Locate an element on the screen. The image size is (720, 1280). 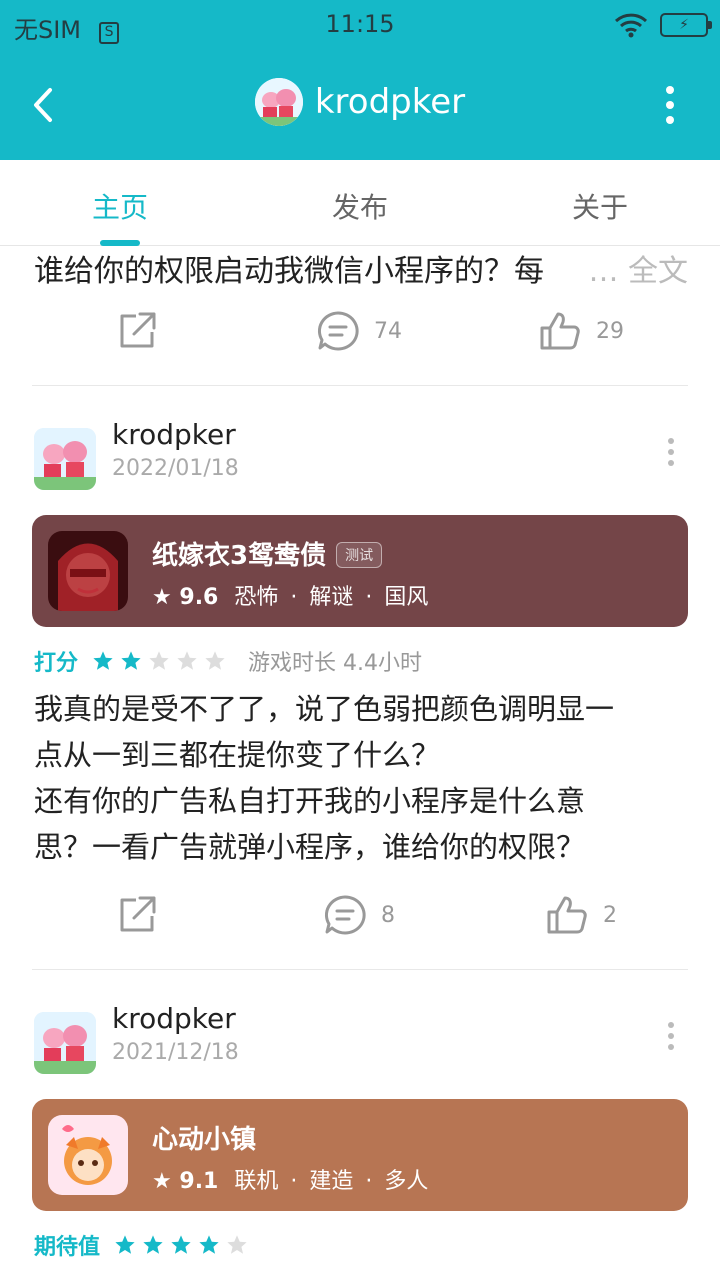
post-line: 还有你的广告私自打开我的小程序是什么意 is located at coordinates (310, 801).